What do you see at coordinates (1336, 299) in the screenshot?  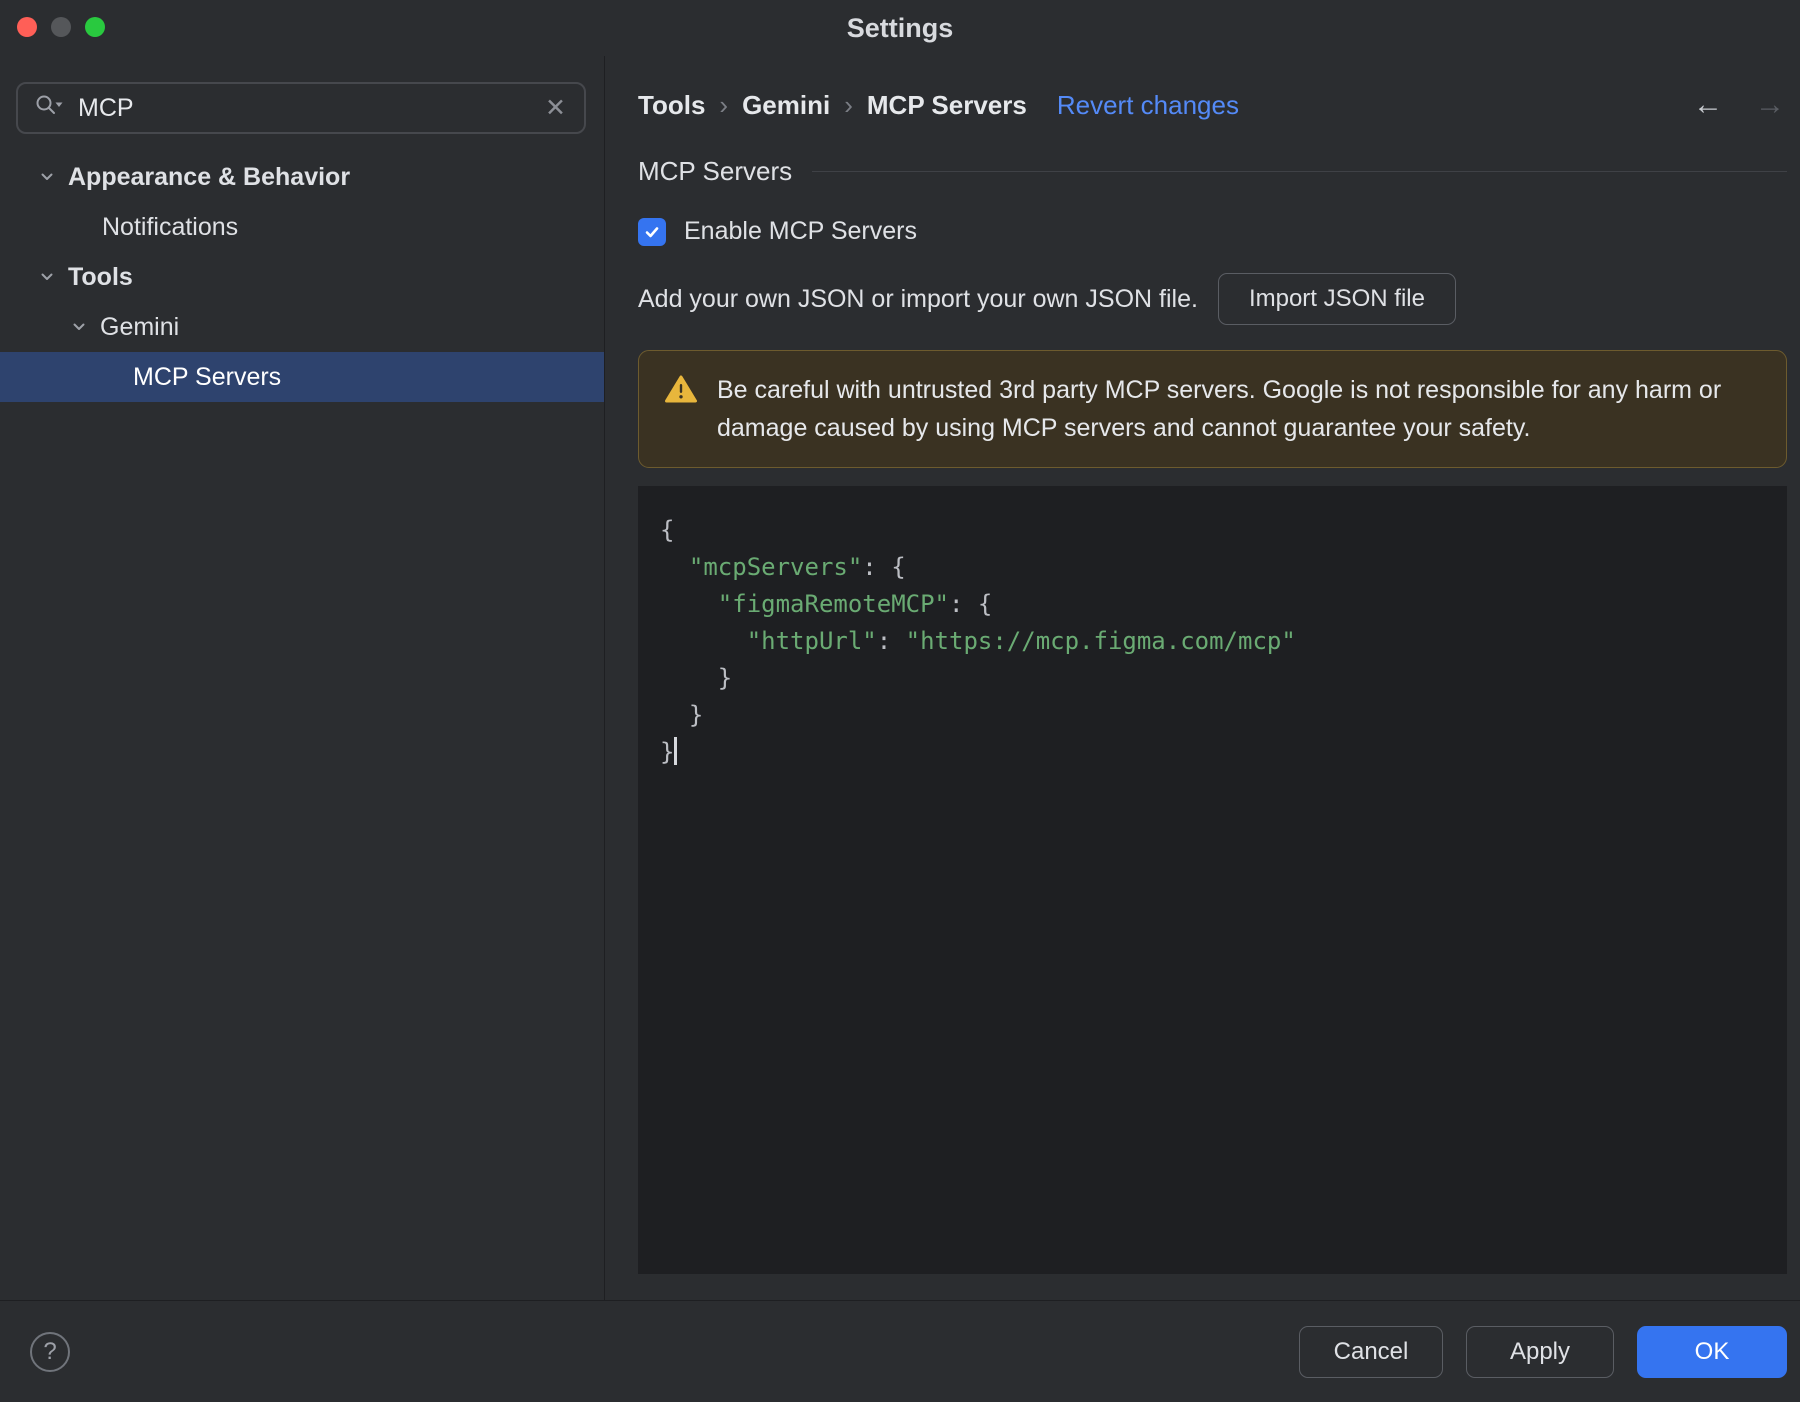 I see `import-json-button: Import JSON file` at bounding box center [1336, 299].